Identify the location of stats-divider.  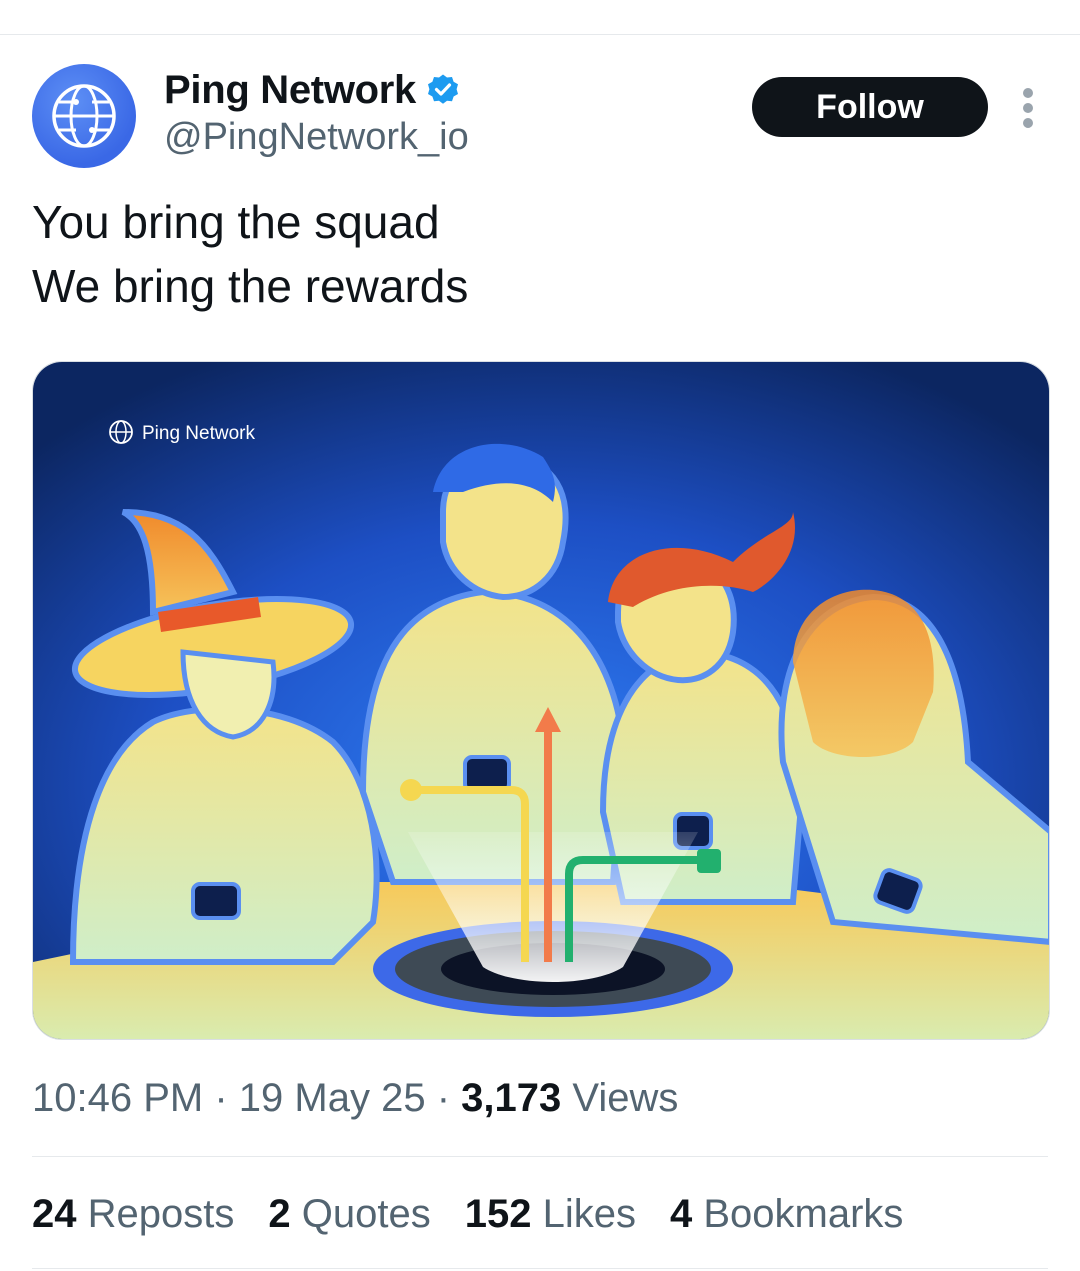
(540, 1156).